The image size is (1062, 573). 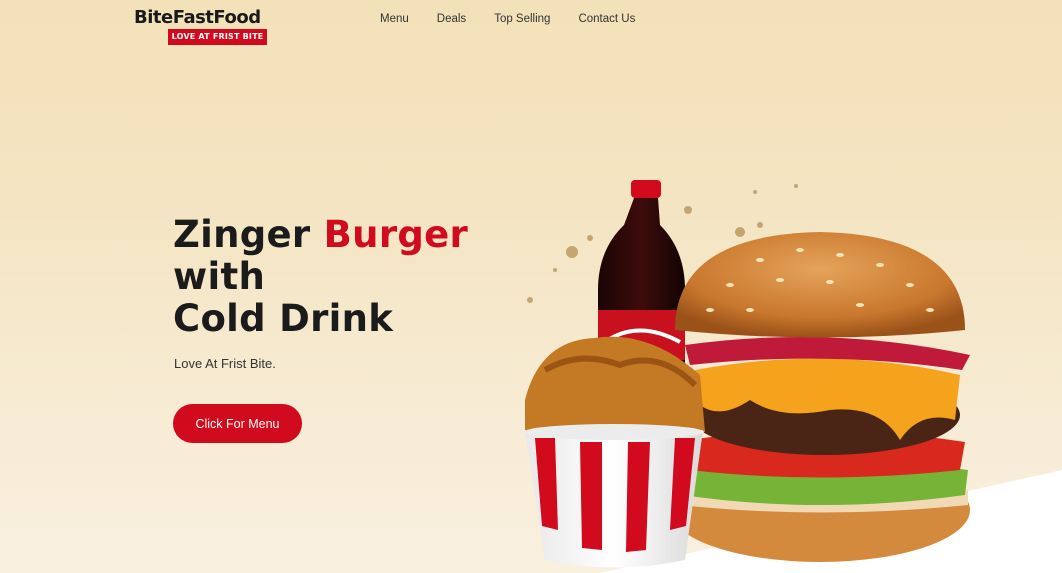 I want to click on nav-item-menu: Menu, so click(x=394, y=19).